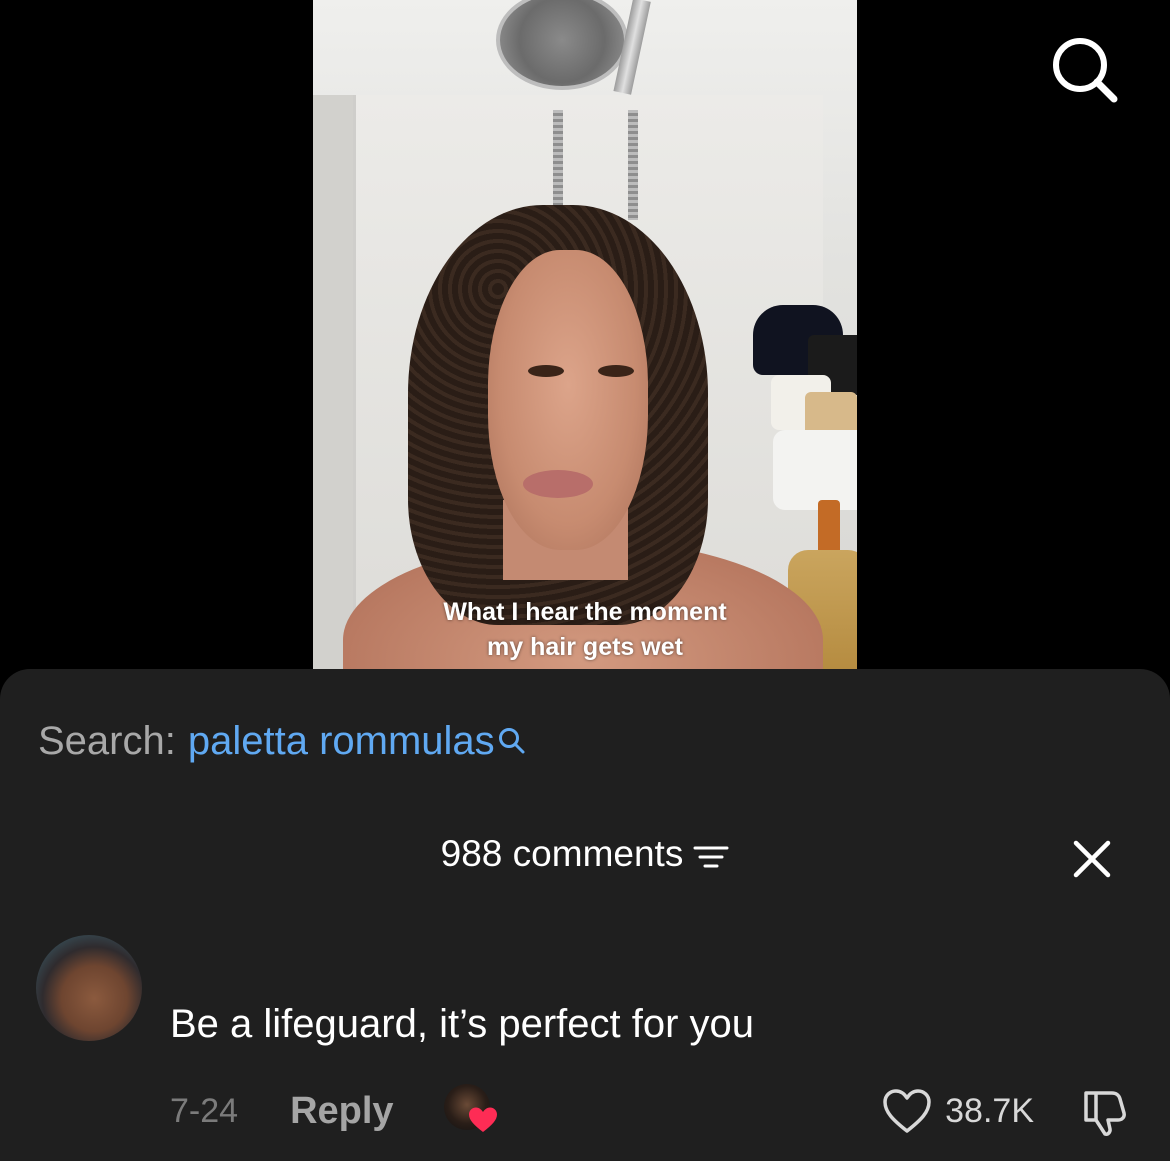  I want to click on like-count: 38.7K, so click(989, 1110).